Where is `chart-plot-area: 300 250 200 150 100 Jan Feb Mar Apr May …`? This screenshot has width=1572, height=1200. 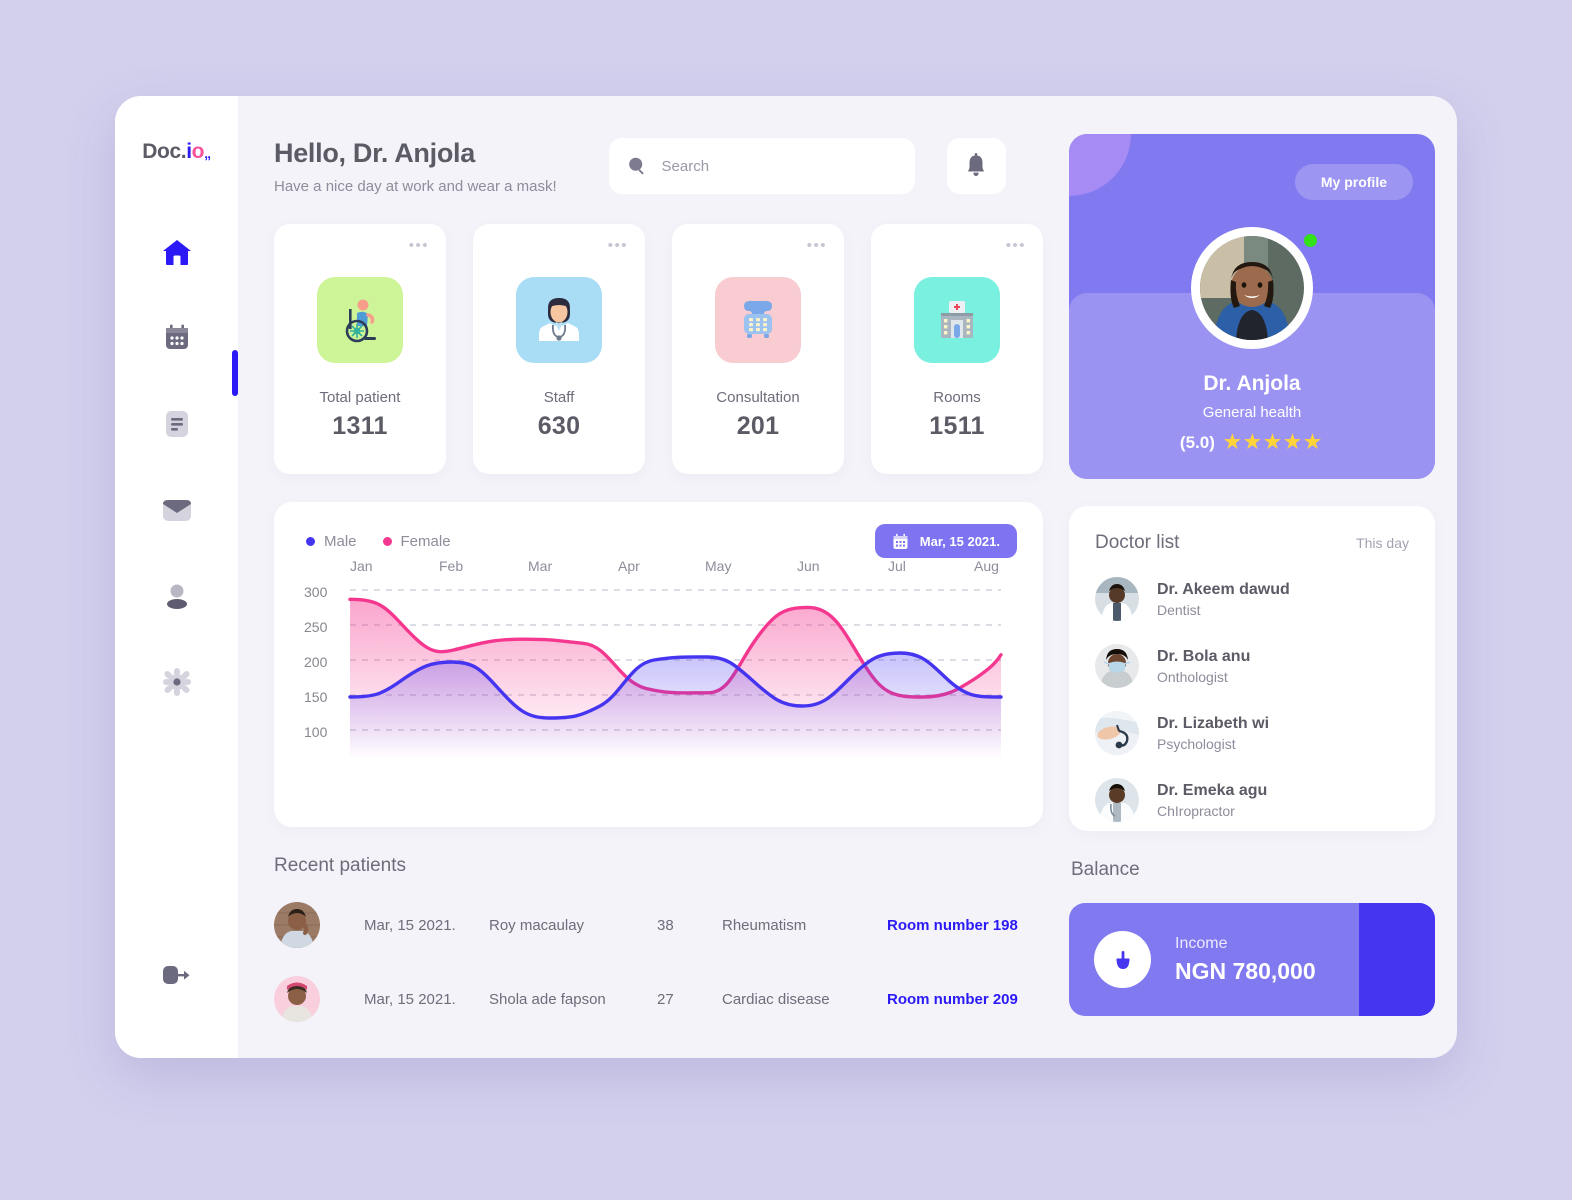
chart-plot-area: 300 250 200 150 100 Jan Feb Mar Apr May … is located at coordinates (658, 684).